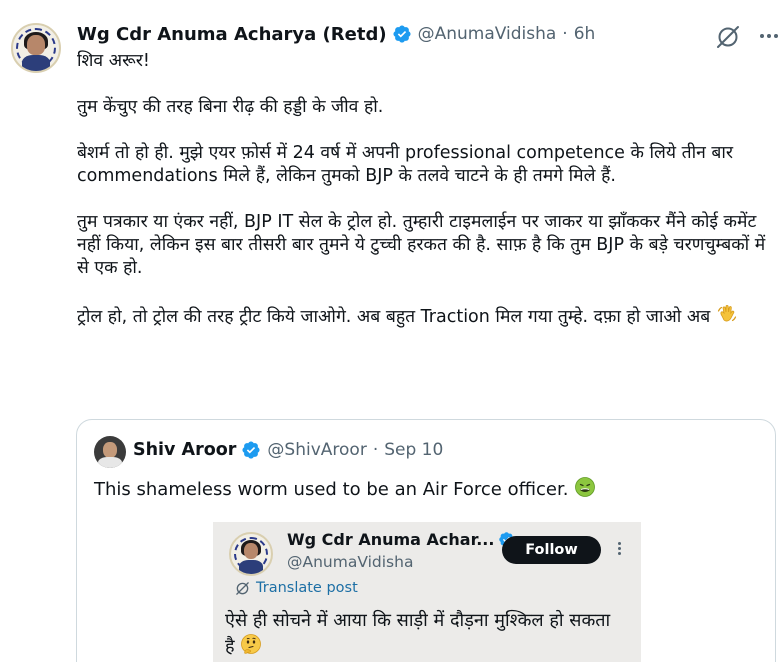  Describe the element at coordinates (316, 450) in the screenshot. I see `quoted-author-handle: @ShivAroor` at that location.